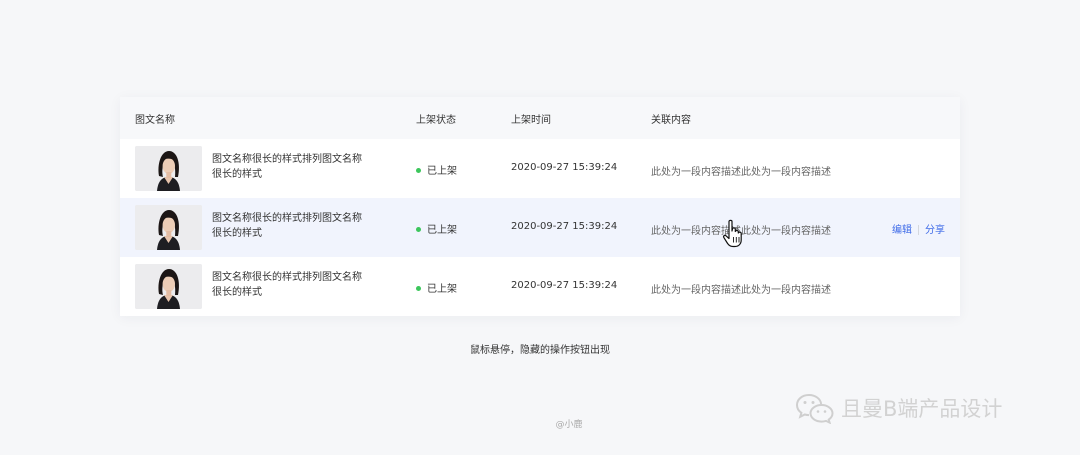  Describe the element at coordinates (922, 409) in the screenshot. I see `watermark-text: 且曼B端产品设计` at that location.